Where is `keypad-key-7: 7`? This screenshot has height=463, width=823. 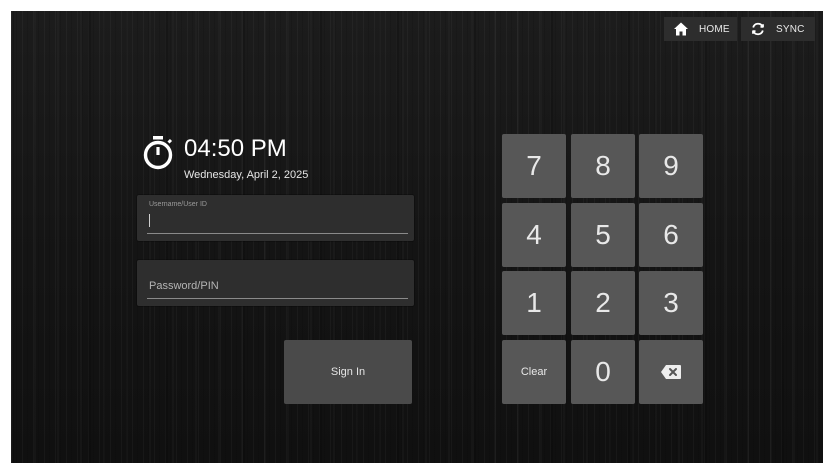
keypad-key-7: 7 is located at coordinates (534, 166).